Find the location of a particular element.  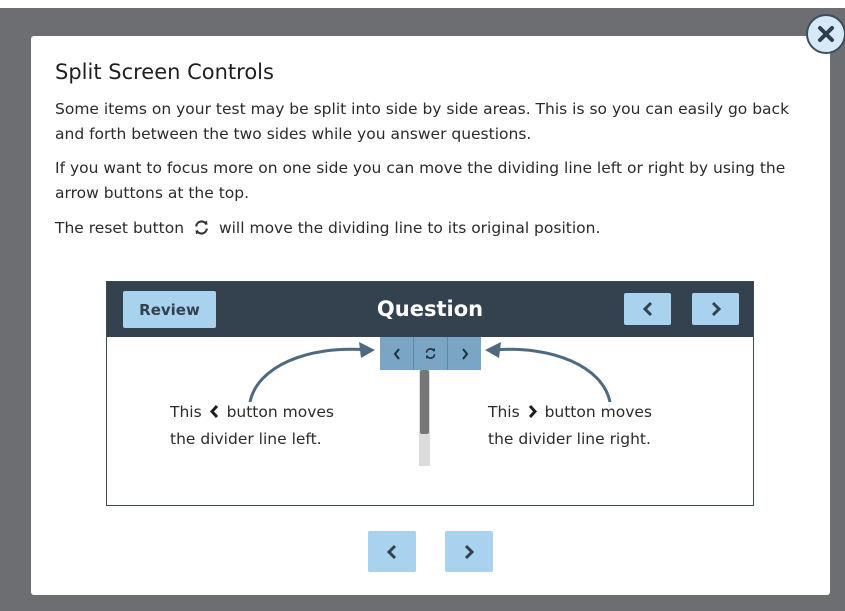

close-dialog-button is located at coordinates (825, 34).